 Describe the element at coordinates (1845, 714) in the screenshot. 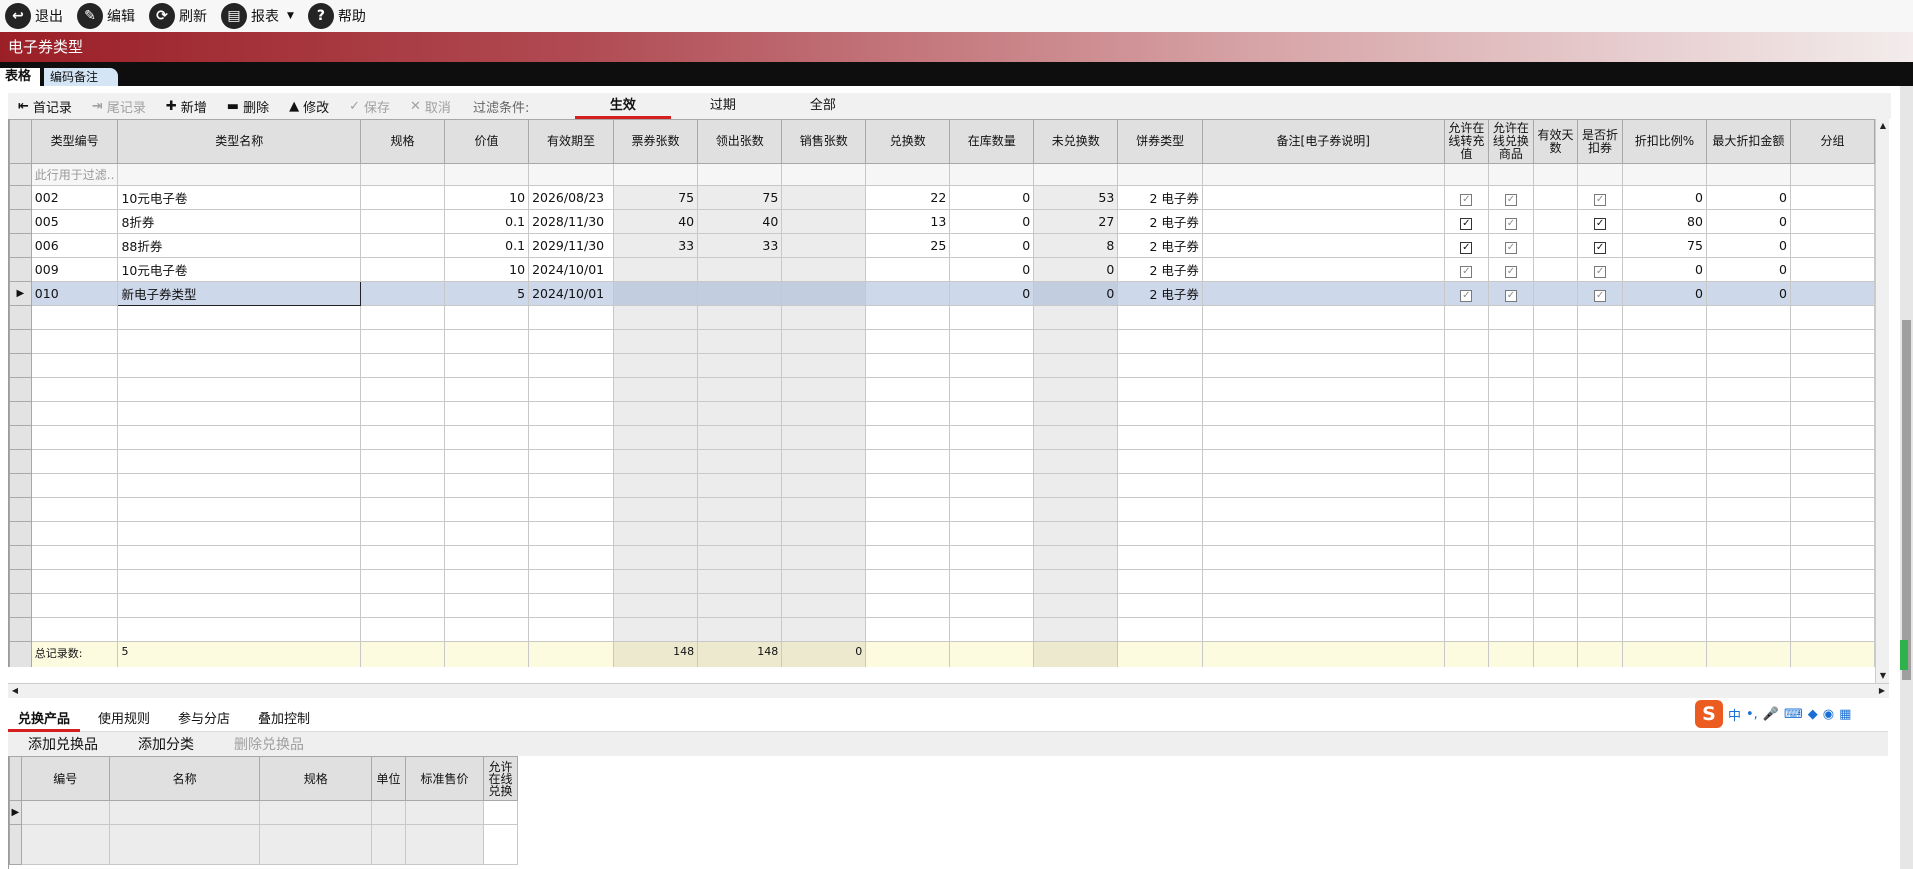

I see `grid-menu-icon: ▦` at that location.